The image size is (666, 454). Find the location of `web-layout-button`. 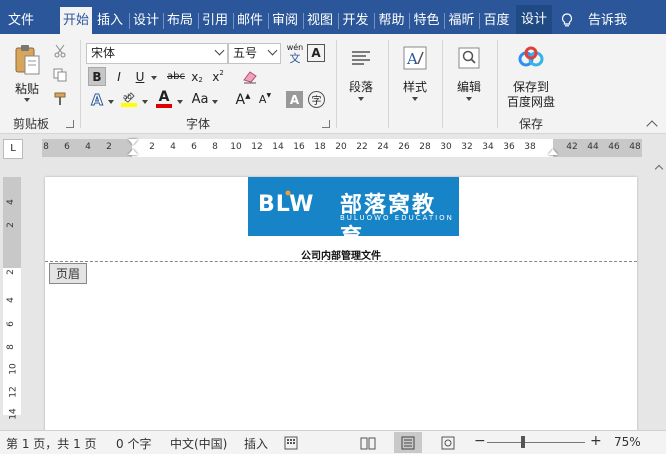

web-layout-button is located at coordinates (448, 442).